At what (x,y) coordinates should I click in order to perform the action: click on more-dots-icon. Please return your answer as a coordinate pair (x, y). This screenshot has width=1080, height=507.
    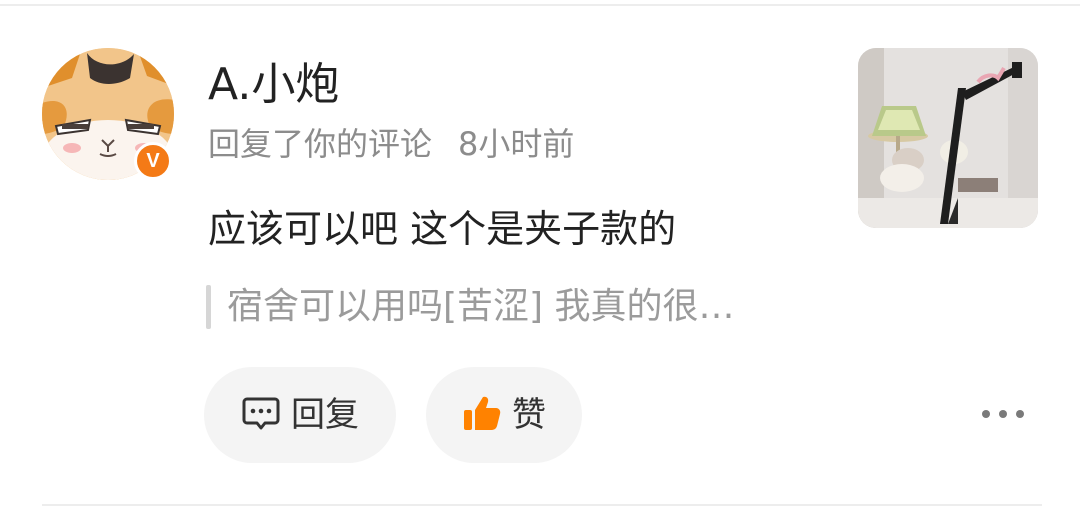
    Looking at the image, I should click on (1003, 414).